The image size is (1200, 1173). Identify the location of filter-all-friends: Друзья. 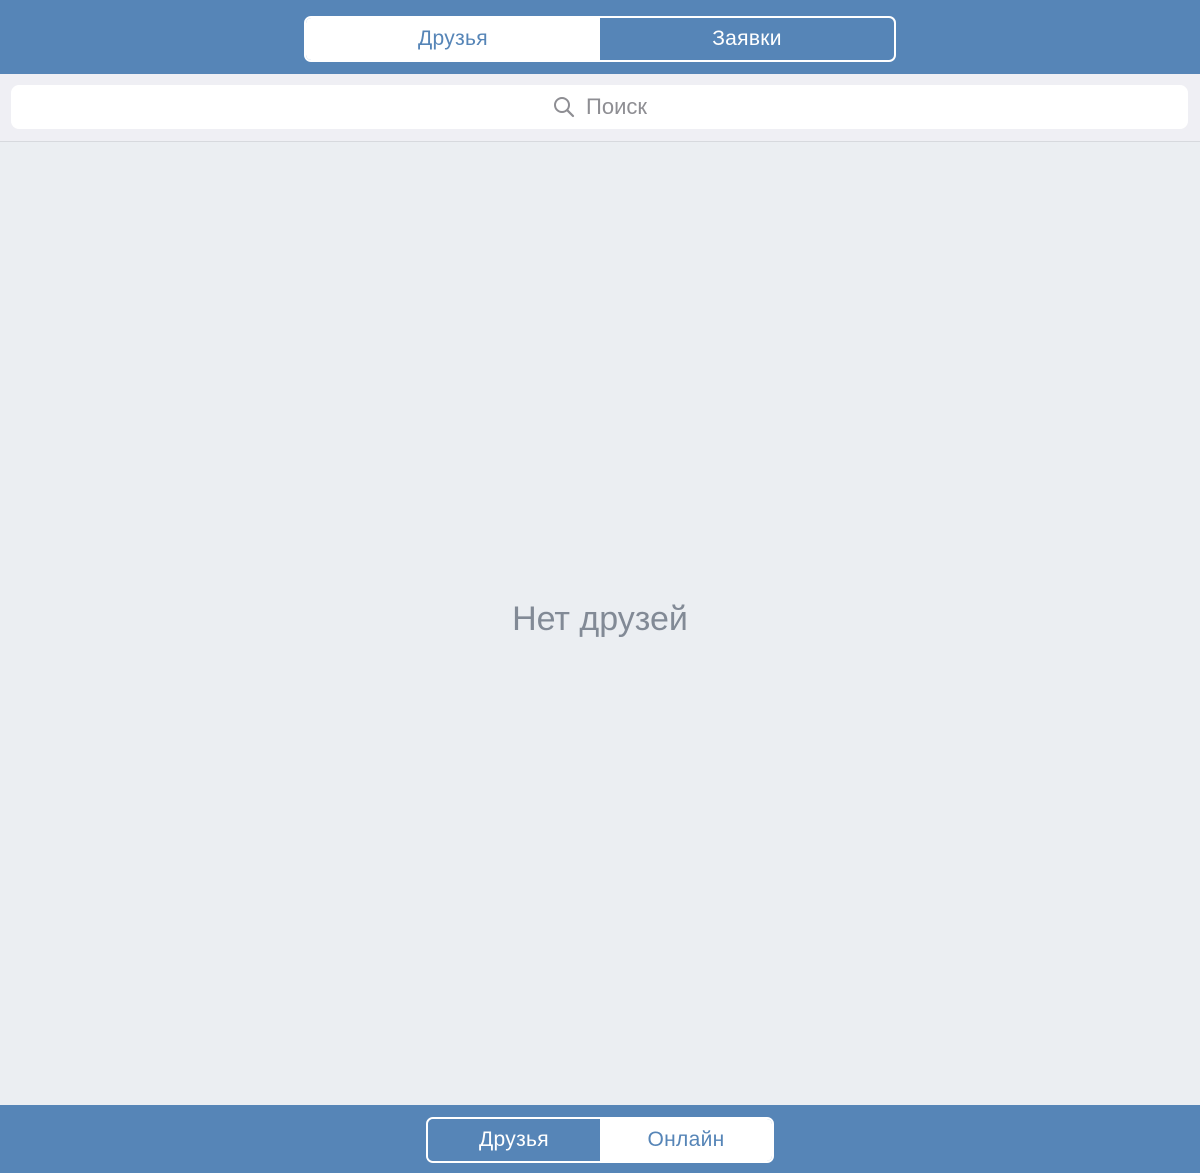
(514, 1140).